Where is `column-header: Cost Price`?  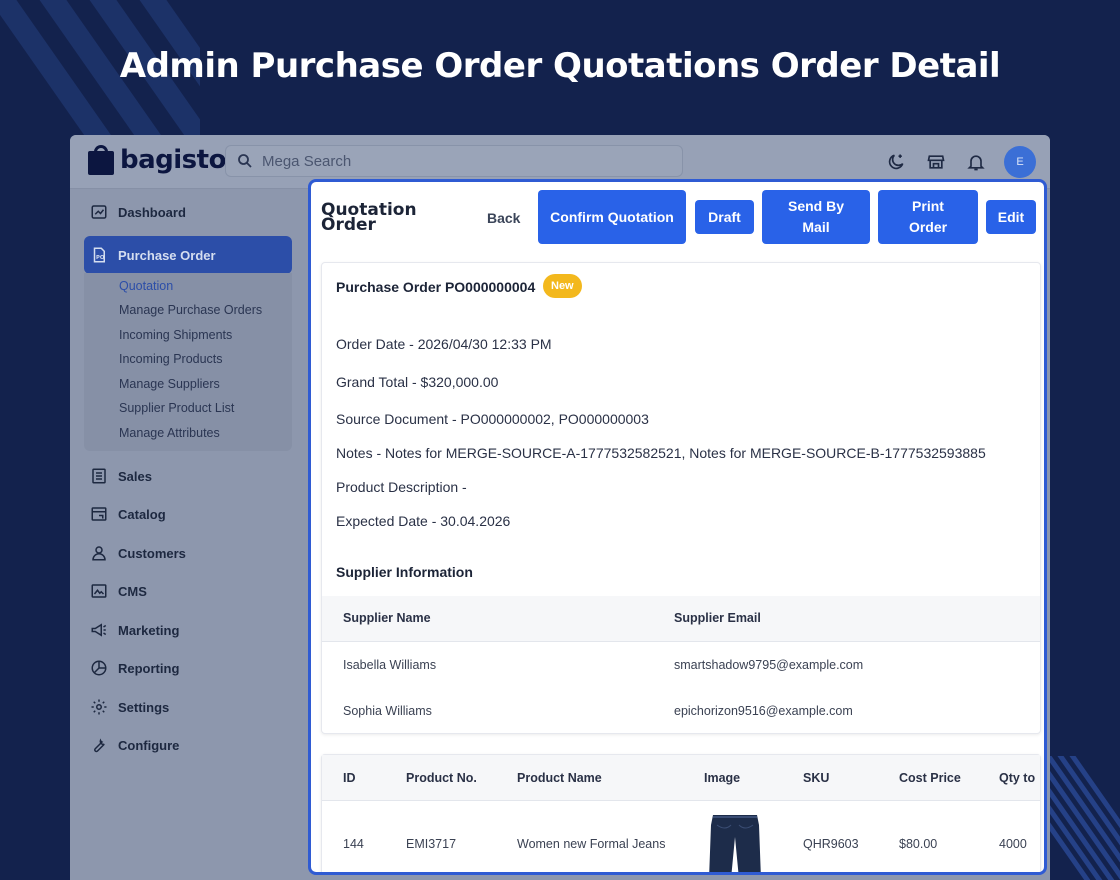
column-header: Cost Price is located at coordinates (930, 778).